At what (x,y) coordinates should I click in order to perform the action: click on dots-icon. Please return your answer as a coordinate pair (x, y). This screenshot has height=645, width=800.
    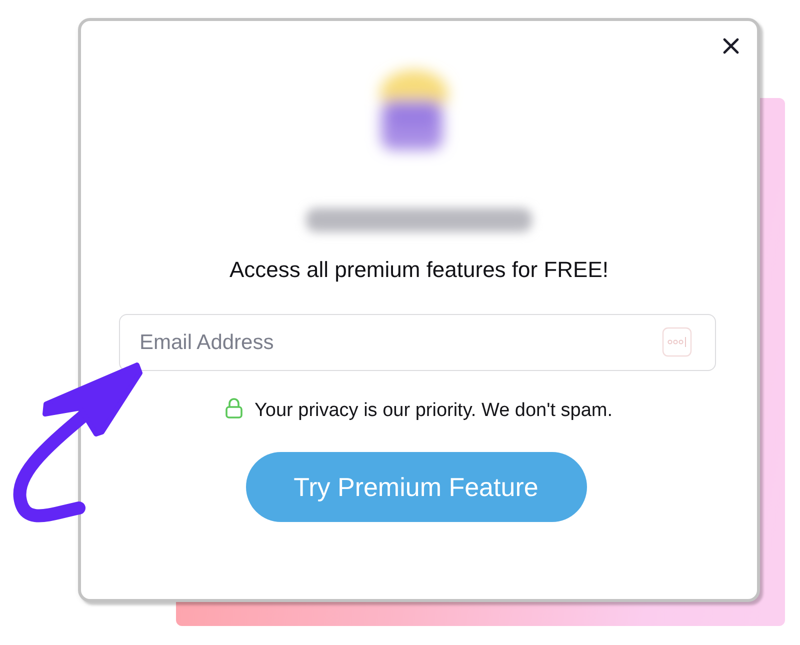
    Looking at the image, I should click on (677, 342).